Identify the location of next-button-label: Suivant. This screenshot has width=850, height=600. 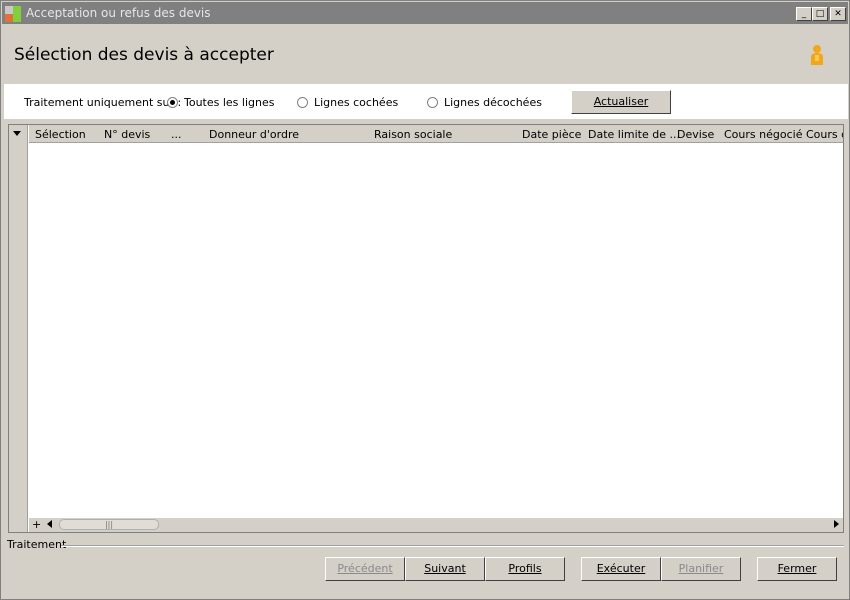
(445, 568).